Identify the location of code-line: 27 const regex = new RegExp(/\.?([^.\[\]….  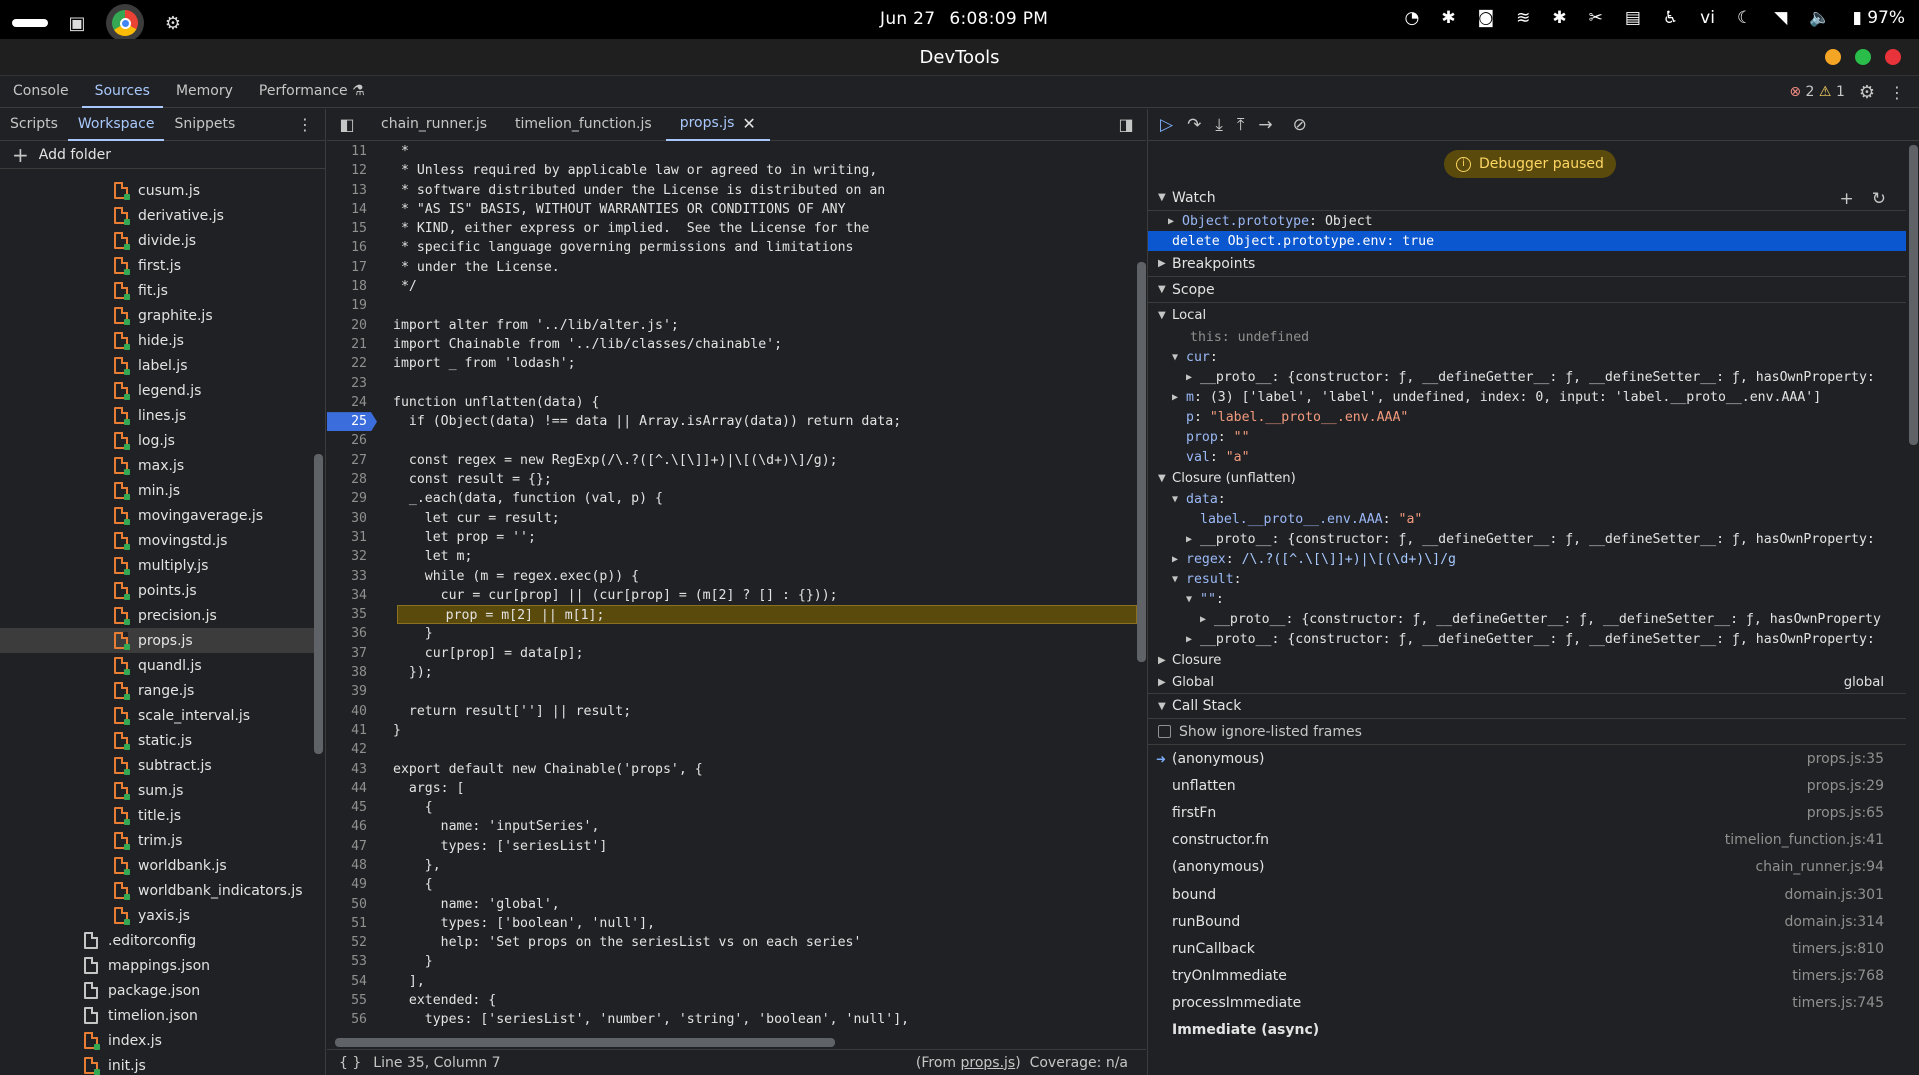
(732, 460).